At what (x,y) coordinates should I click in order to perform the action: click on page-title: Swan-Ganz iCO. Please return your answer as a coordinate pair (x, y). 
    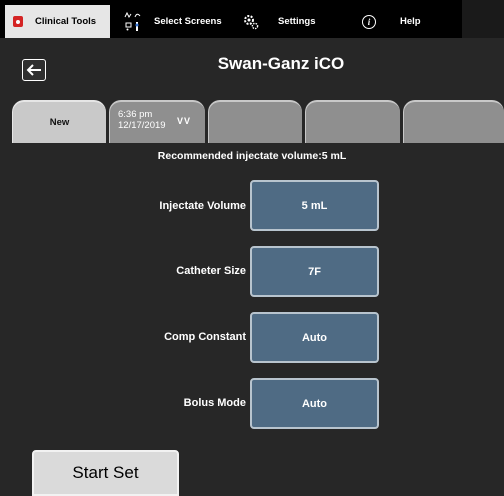
    Looking at the image, I should click on (281, 63).